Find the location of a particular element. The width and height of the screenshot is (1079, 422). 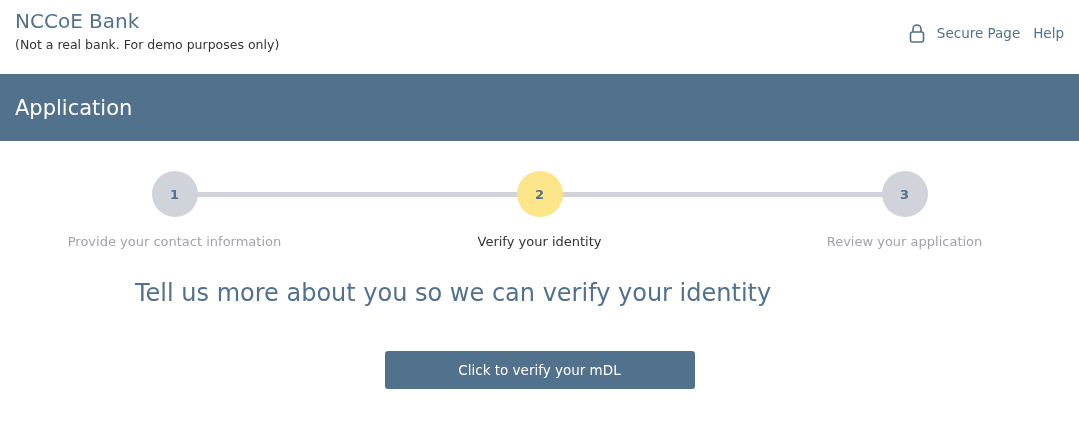

verify-mdl-button: Click to verify your mDL is located at coordinates (539, 370).